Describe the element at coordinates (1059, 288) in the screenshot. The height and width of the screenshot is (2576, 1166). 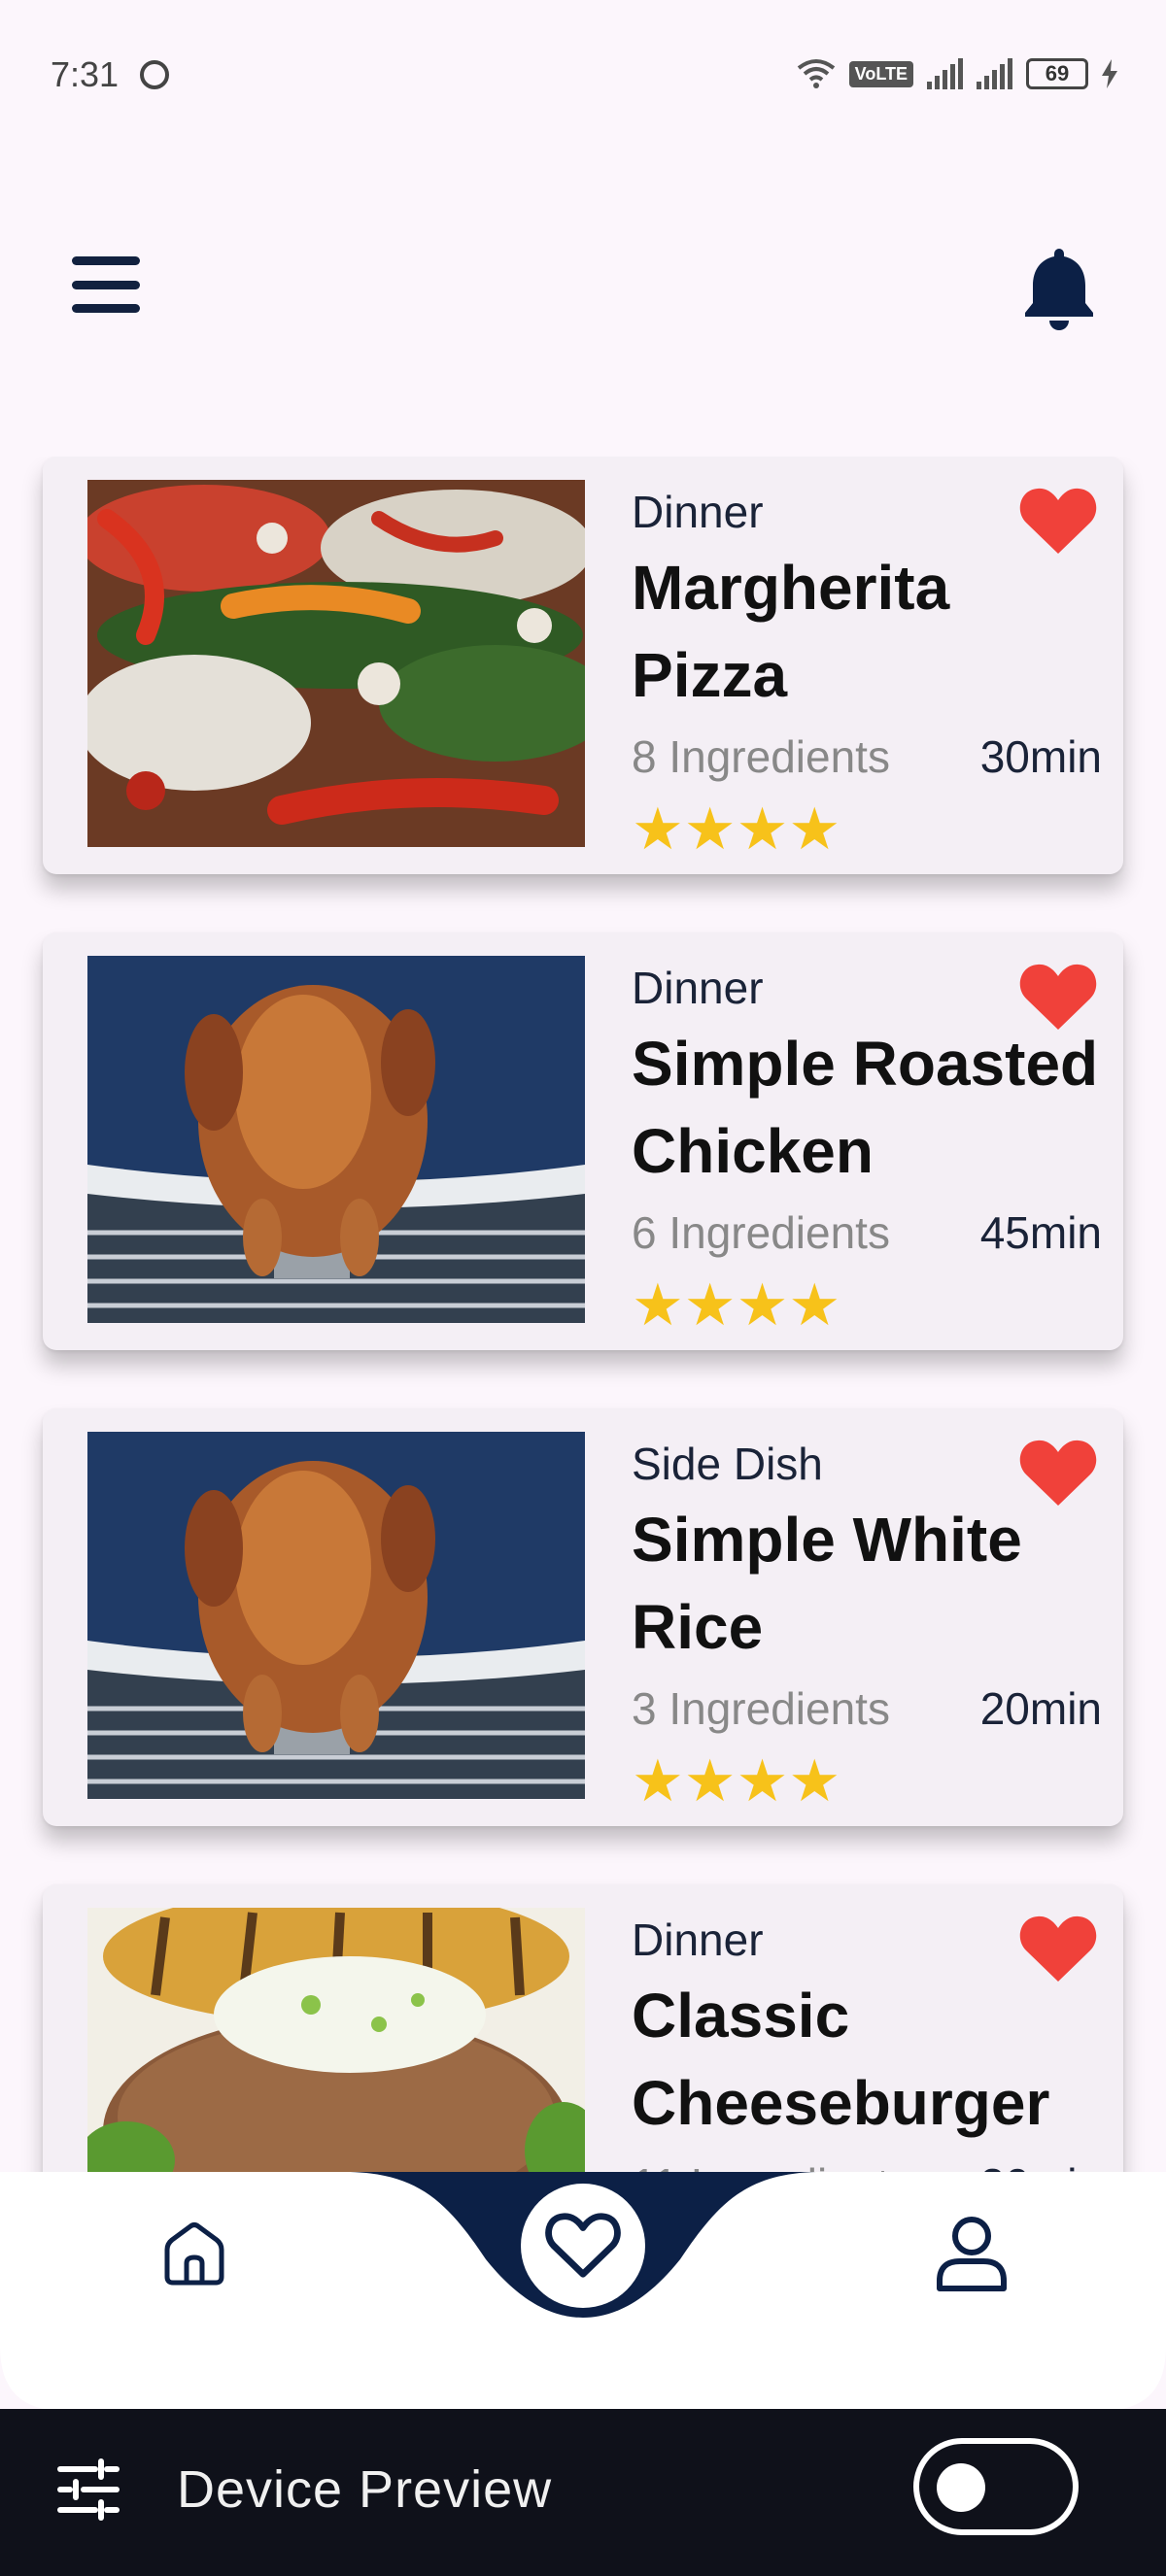
I see `bell-icon` at that location.